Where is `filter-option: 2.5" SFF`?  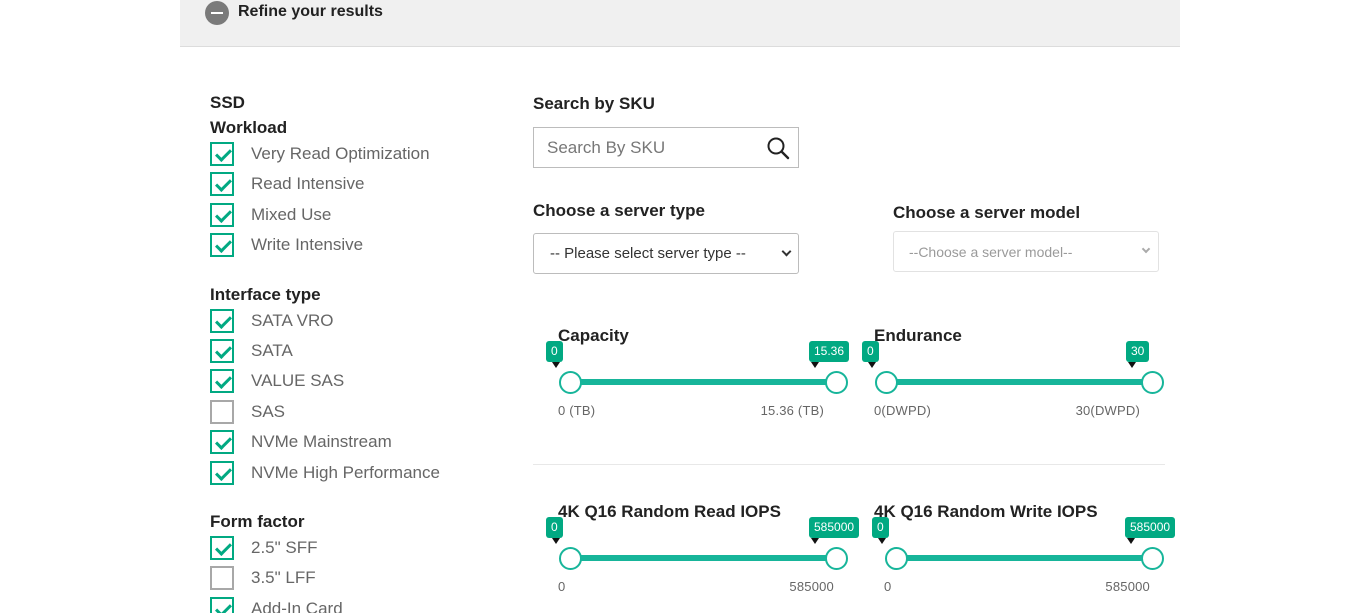
filter-option: 2.5" SFF is located at coordinates (360, 550).